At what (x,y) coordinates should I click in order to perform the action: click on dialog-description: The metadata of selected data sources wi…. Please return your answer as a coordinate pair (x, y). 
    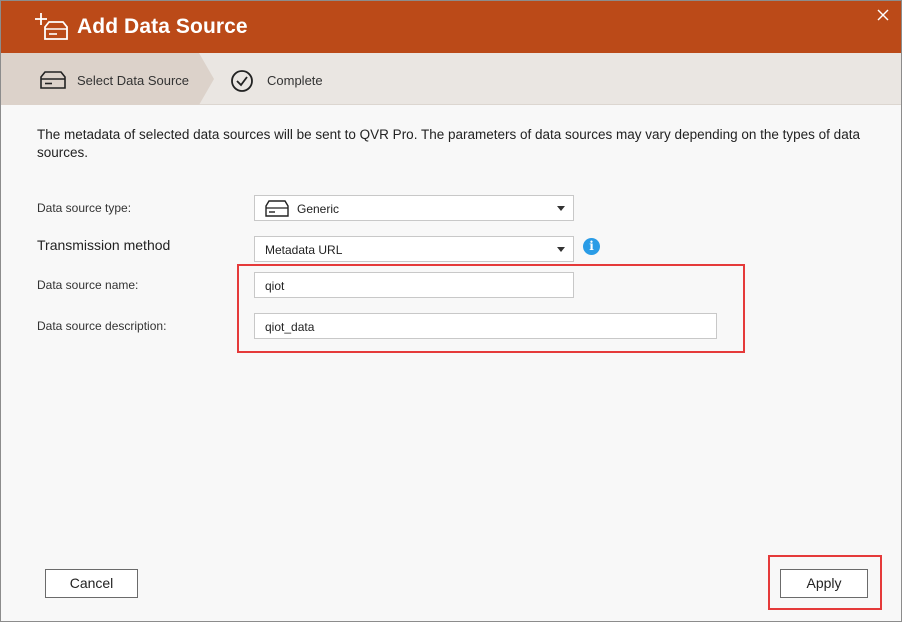
    Looking at the image, I should click on (448, 143).